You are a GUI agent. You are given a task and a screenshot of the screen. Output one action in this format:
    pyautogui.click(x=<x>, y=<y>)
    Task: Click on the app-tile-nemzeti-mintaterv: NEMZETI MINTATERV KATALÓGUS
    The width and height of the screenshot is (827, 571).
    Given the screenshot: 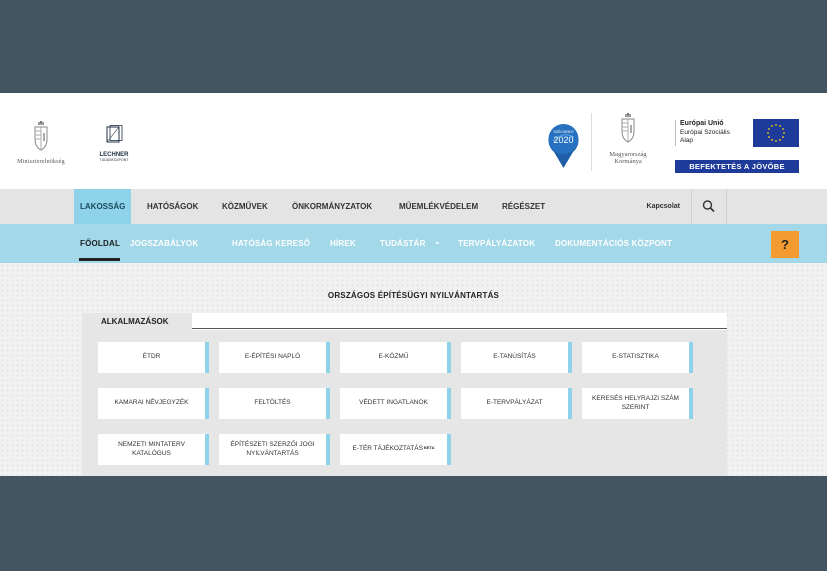 What is the action you would take?
    pyautogui.click(x=153, y=449)
    